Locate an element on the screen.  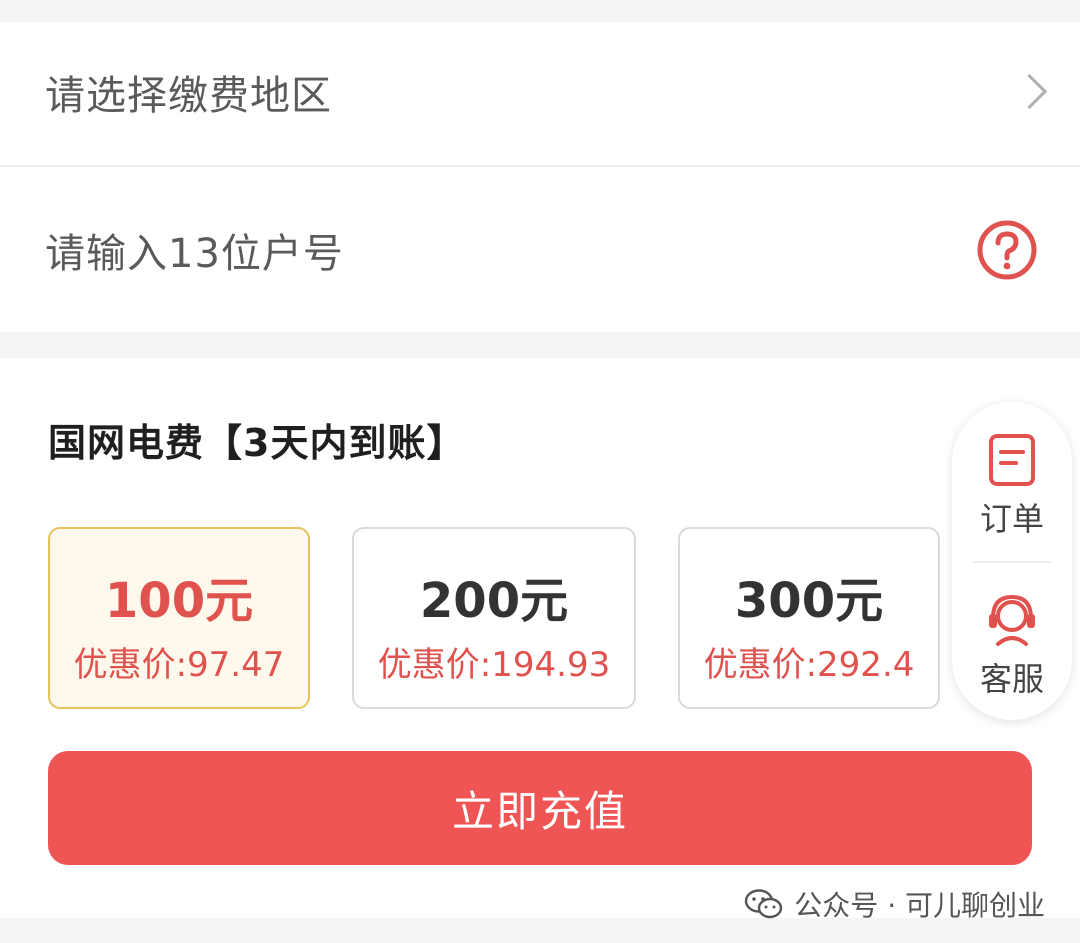
wechat-icon is located at coordinates (764, 904).